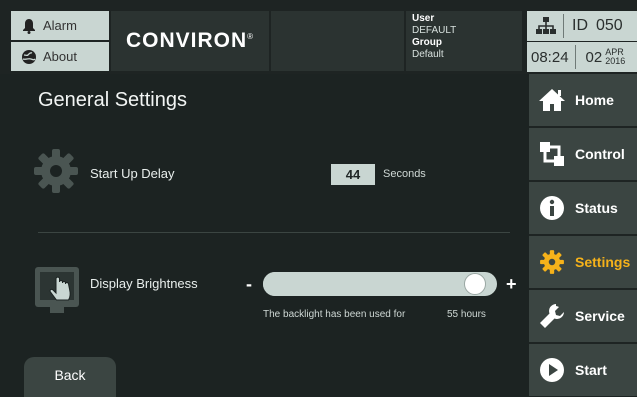 This screenshot has width=637, height=397. I want to click on network-icon, so click(546, 26).